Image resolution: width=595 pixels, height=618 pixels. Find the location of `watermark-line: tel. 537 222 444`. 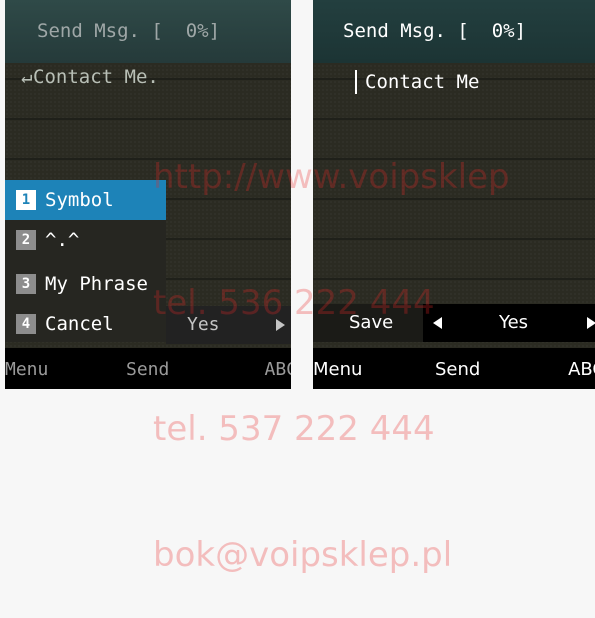

watermark-line: tel. 537 222 444 is located at coordinates (294, 429).